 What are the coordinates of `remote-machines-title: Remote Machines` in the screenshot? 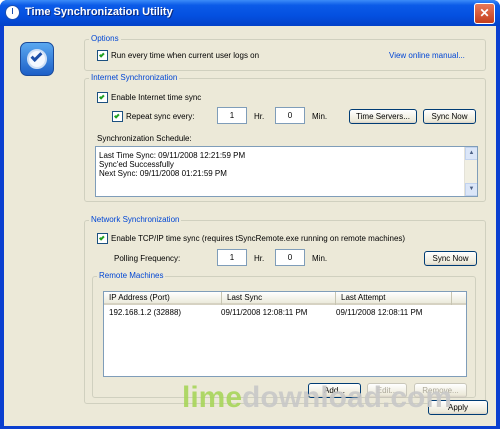 It's located at (131, 275).